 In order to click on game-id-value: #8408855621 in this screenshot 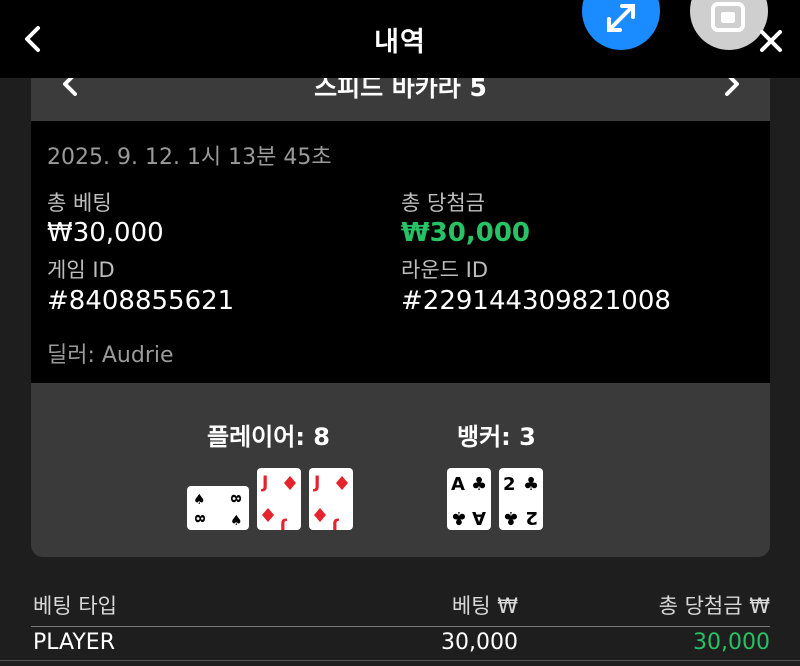, I will do `click(141, 301)`.